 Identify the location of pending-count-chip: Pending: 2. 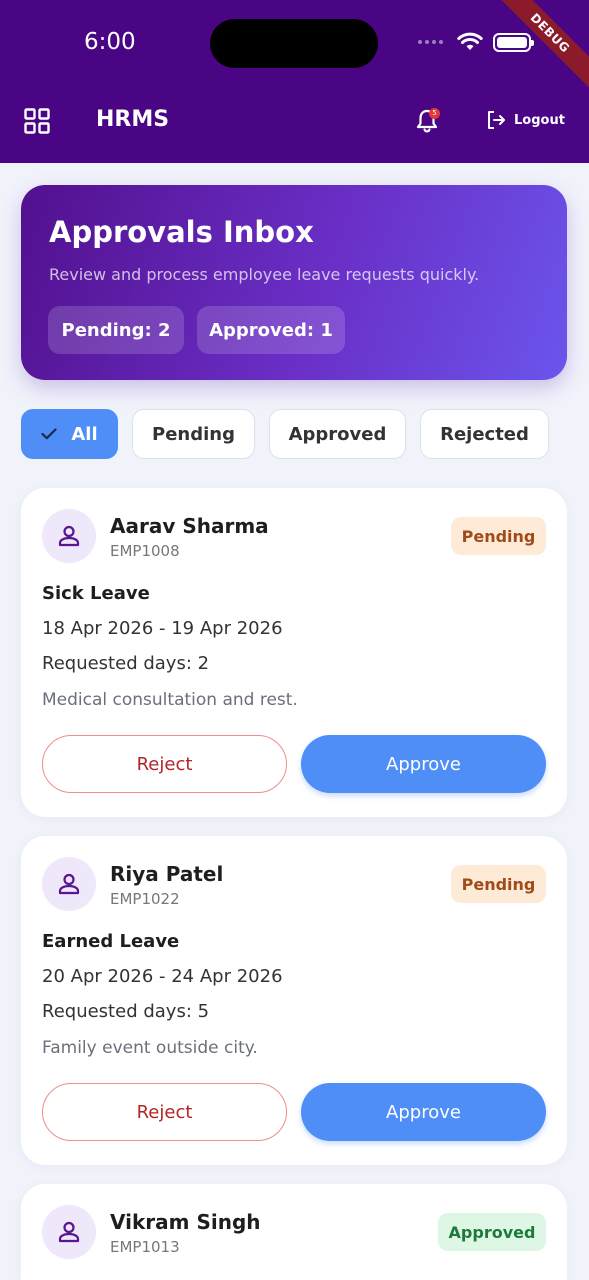
(116, 330).